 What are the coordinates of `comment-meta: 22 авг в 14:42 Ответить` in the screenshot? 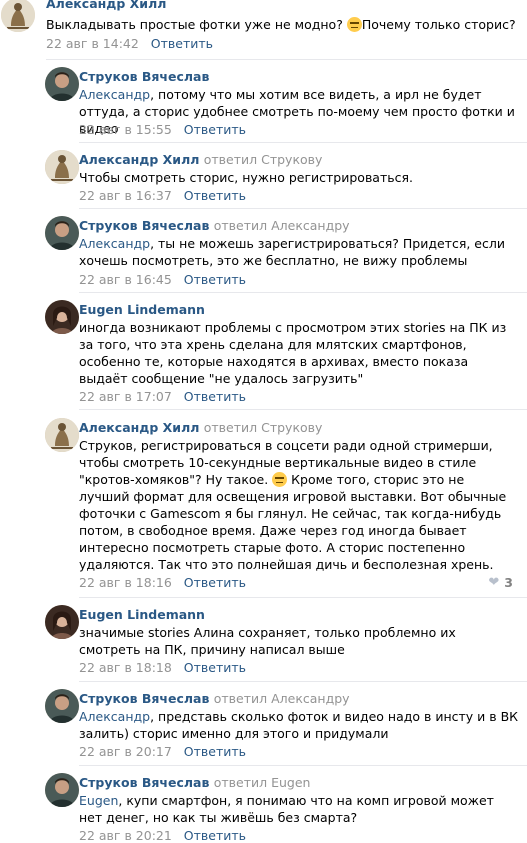 It's located at (129, 43).